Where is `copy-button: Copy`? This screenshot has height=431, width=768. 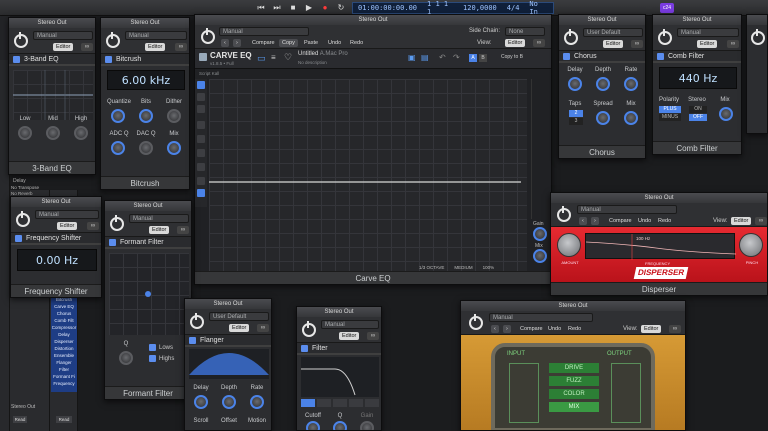 copy-button: Copy is located at coordinates (288, 43).